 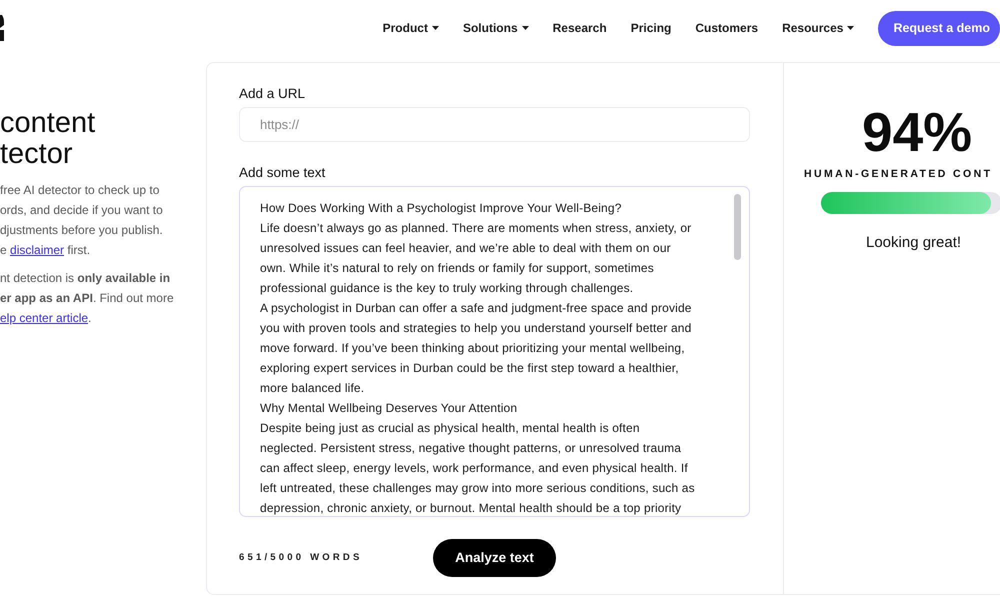 What do you see at coordinates (44, 318) in the screenshot?
I see `text-link: elp center article` at bounding box center [44, 318].